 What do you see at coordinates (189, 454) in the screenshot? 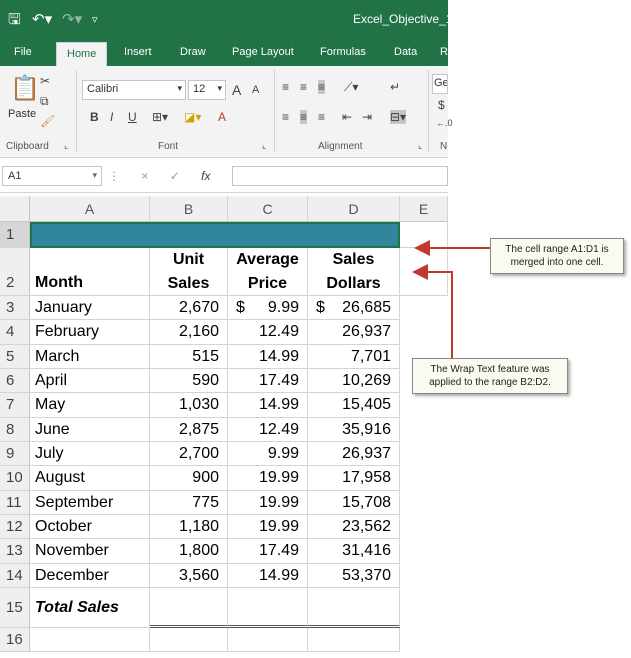
I see `cell-unit-sales: 2,700` at bounding box center [189, 454].